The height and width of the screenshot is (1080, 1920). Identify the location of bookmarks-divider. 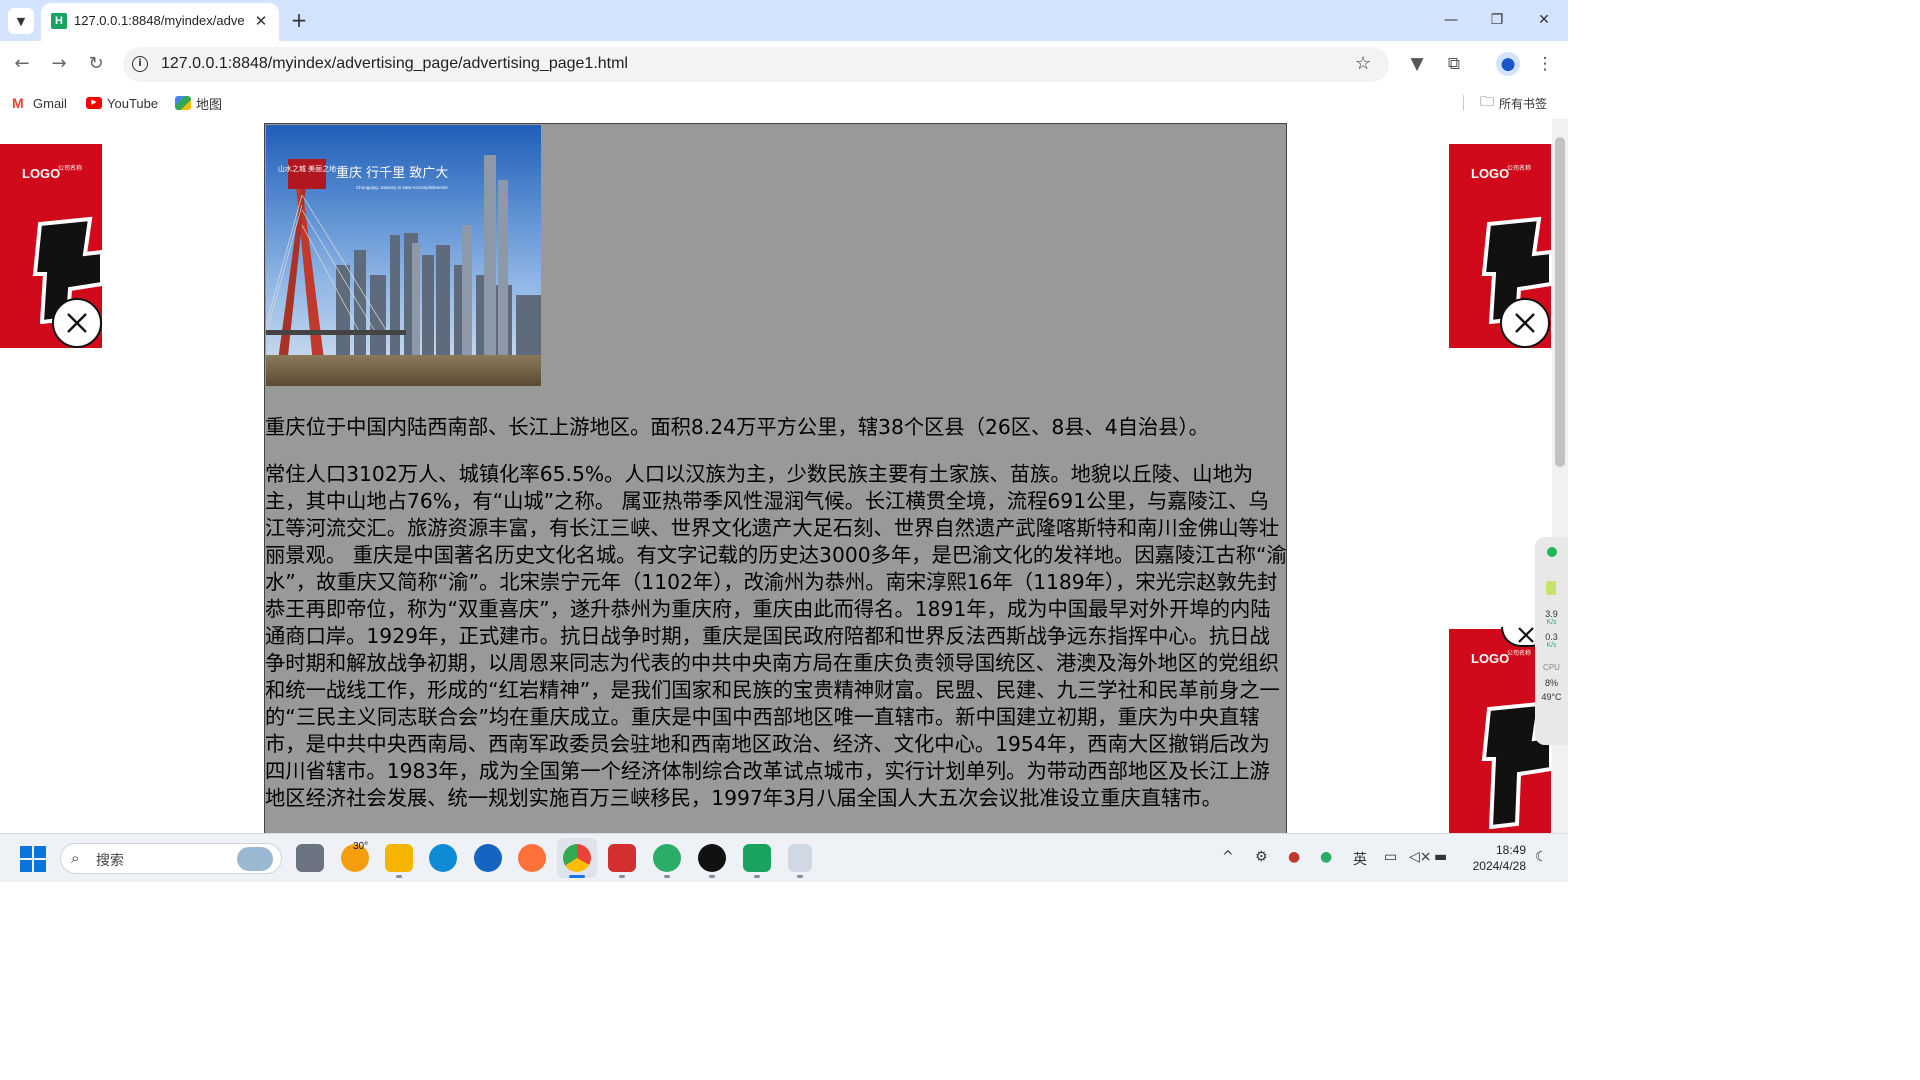
(1463, 103).